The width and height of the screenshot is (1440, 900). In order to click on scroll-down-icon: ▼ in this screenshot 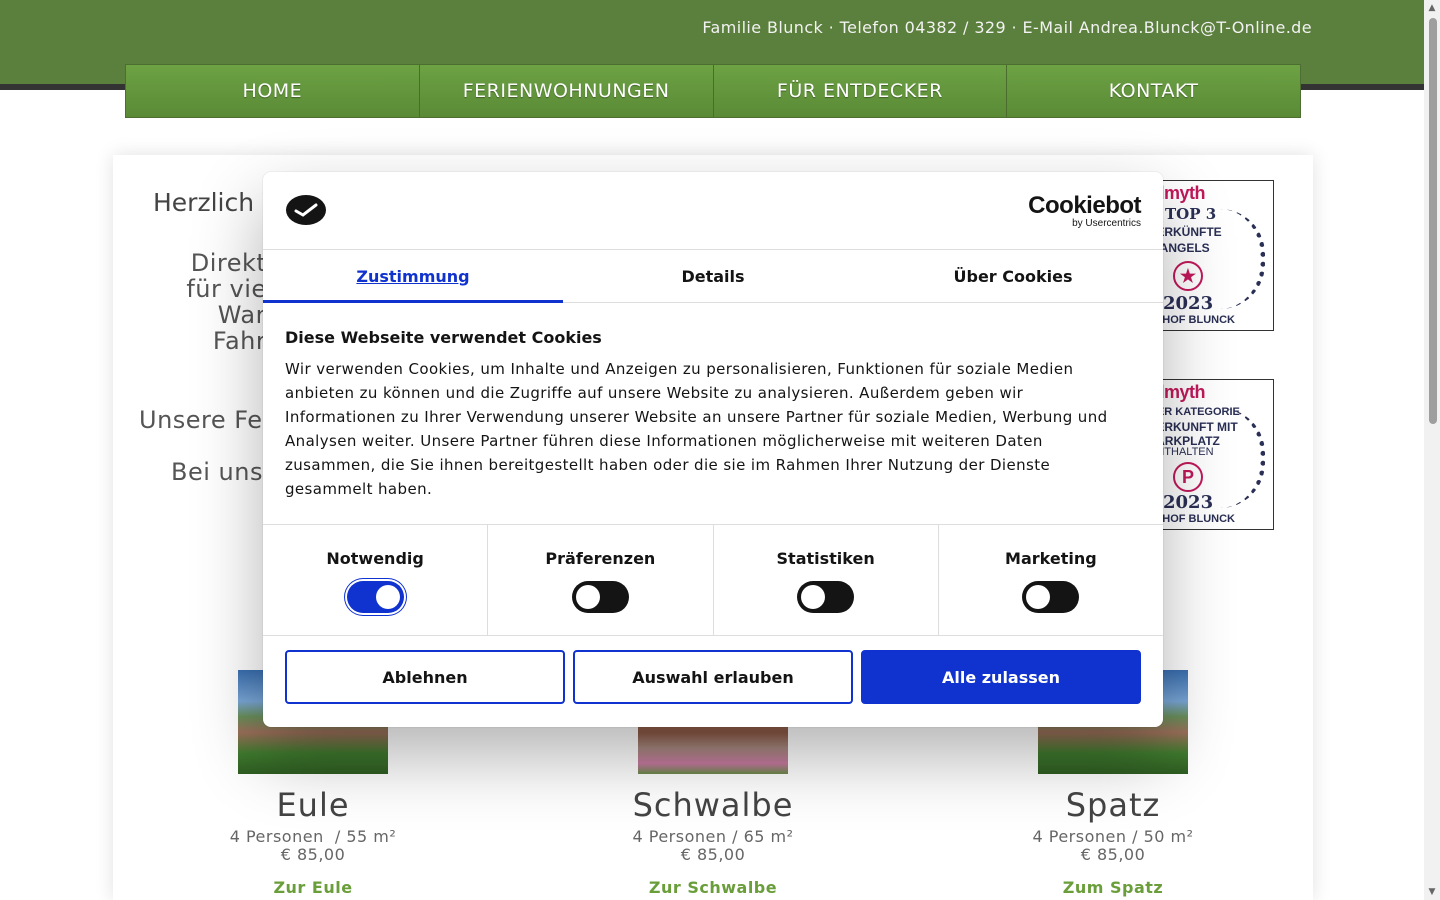, I will do `click(1432, 892)`.